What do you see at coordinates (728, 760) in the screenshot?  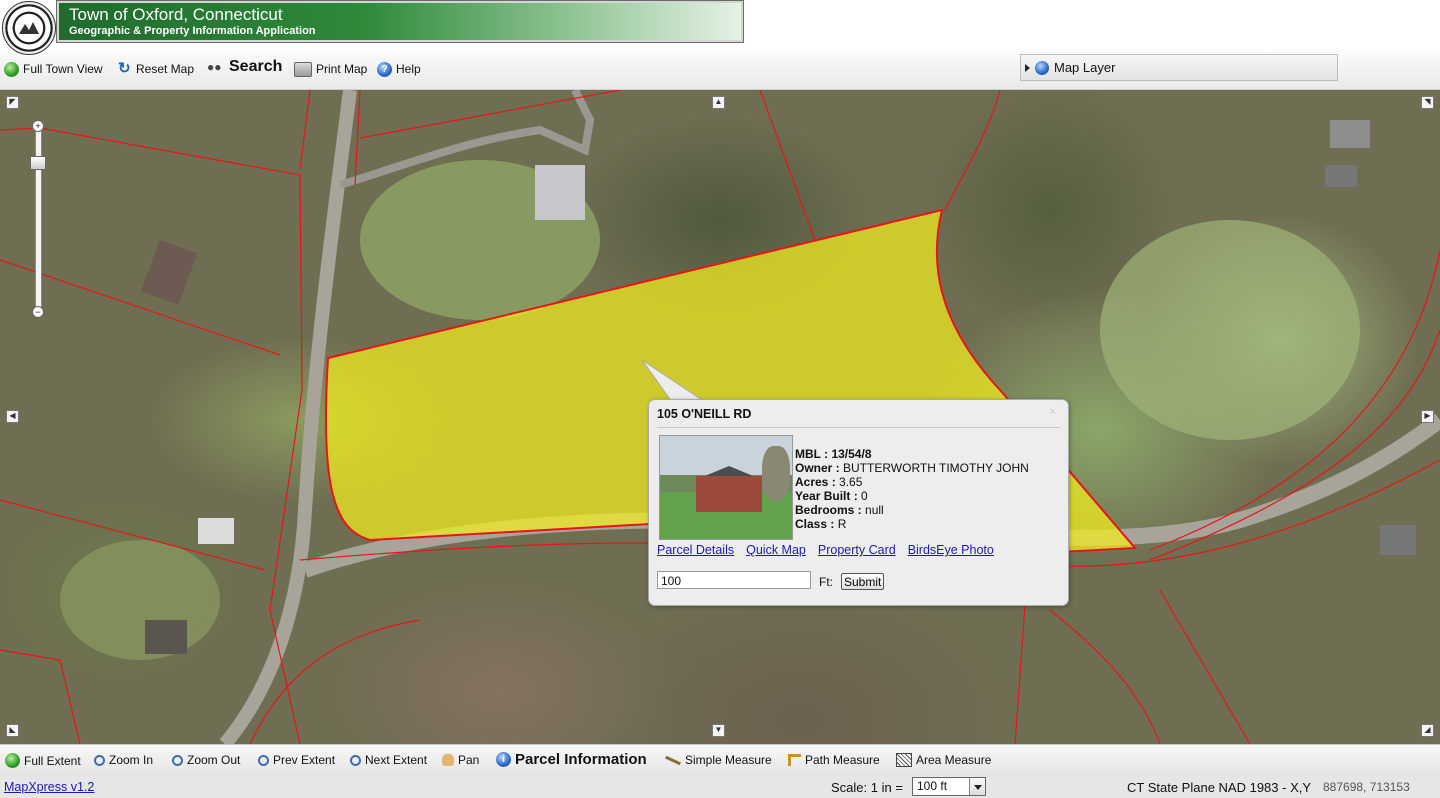 I see `simple-measure-label: Simple Measure` at bounding box center [728, 760].